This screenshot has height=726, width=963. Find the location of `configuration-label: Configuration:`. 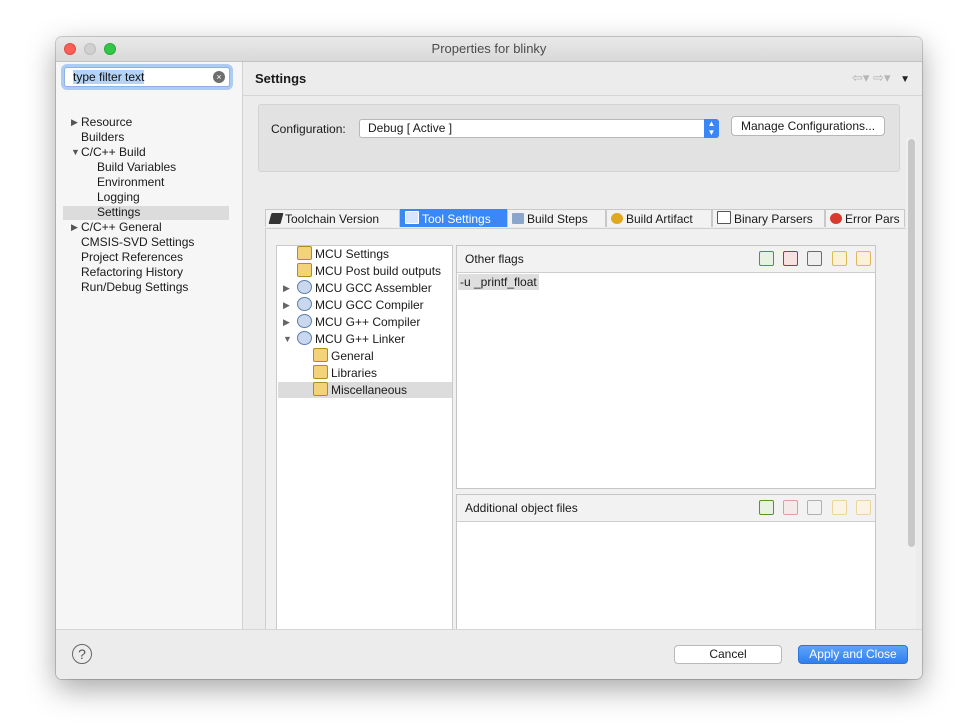

configuration-label: Configuration: is located at coordinates (308, 129).